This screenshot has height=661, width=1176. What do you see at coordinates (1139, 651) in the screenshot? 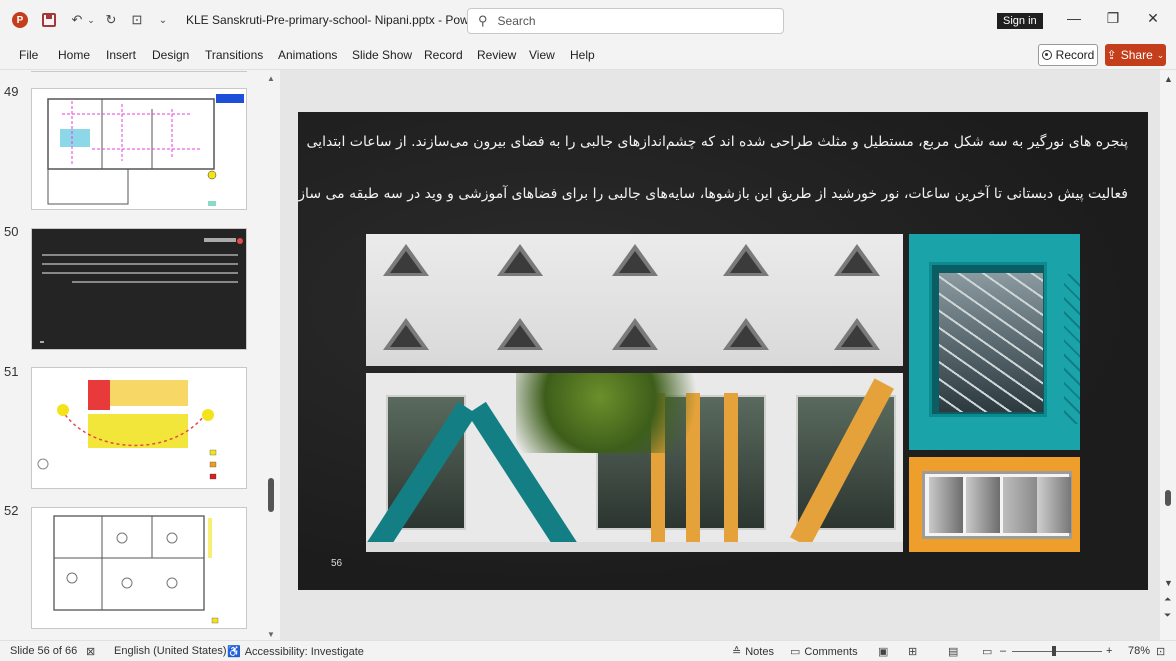
I see `zoom-level: 78%` at bounding box center [1139, 651].